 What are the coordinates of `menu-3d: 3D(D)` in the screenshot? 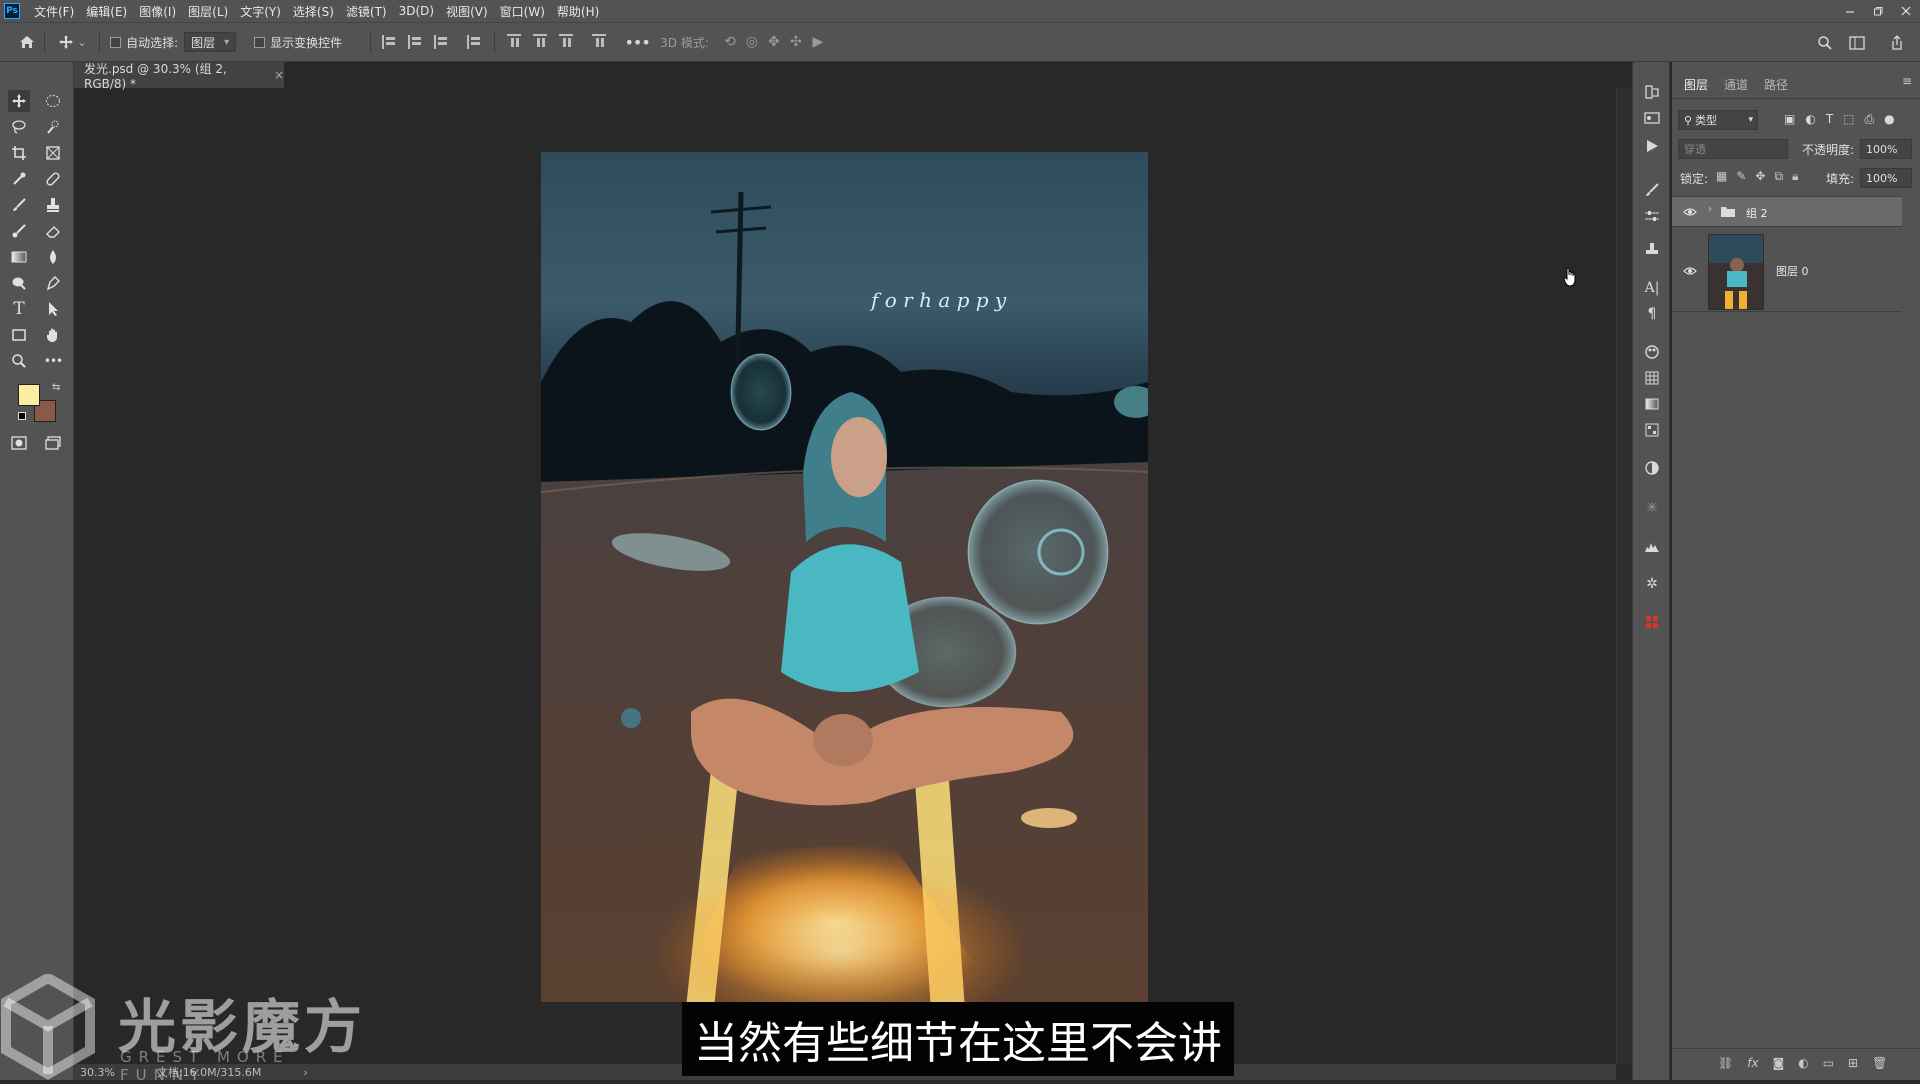 It's located at (416, 11).